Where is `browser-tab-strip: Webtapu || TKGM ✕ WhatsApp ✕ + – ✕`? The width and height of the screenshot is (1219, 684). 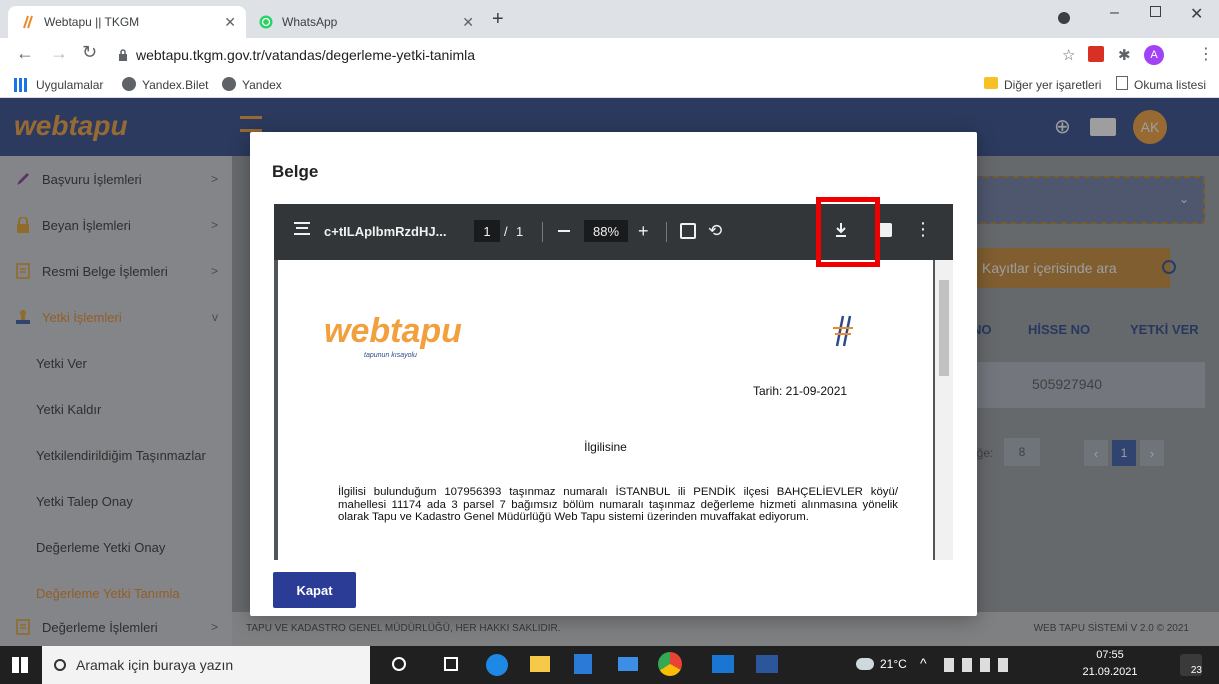 browser-tab-strip: Webtapu || TKGM ✕ WhatsApp ✕ + – ✕ is located at coordinates (609, 19).